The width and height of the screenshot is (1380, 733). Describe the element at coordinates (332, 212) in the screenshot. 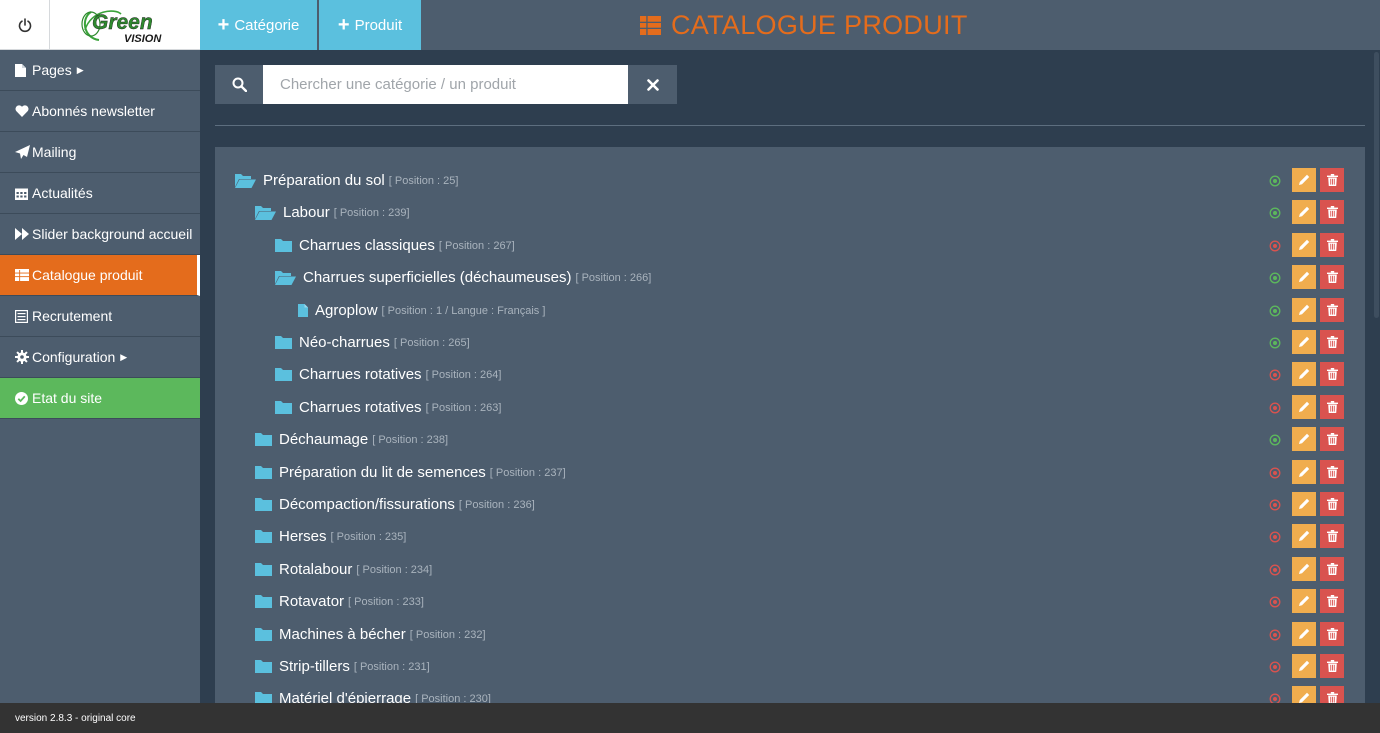

I see `tree-item-label: Labour[ Position : 239]` at that location.